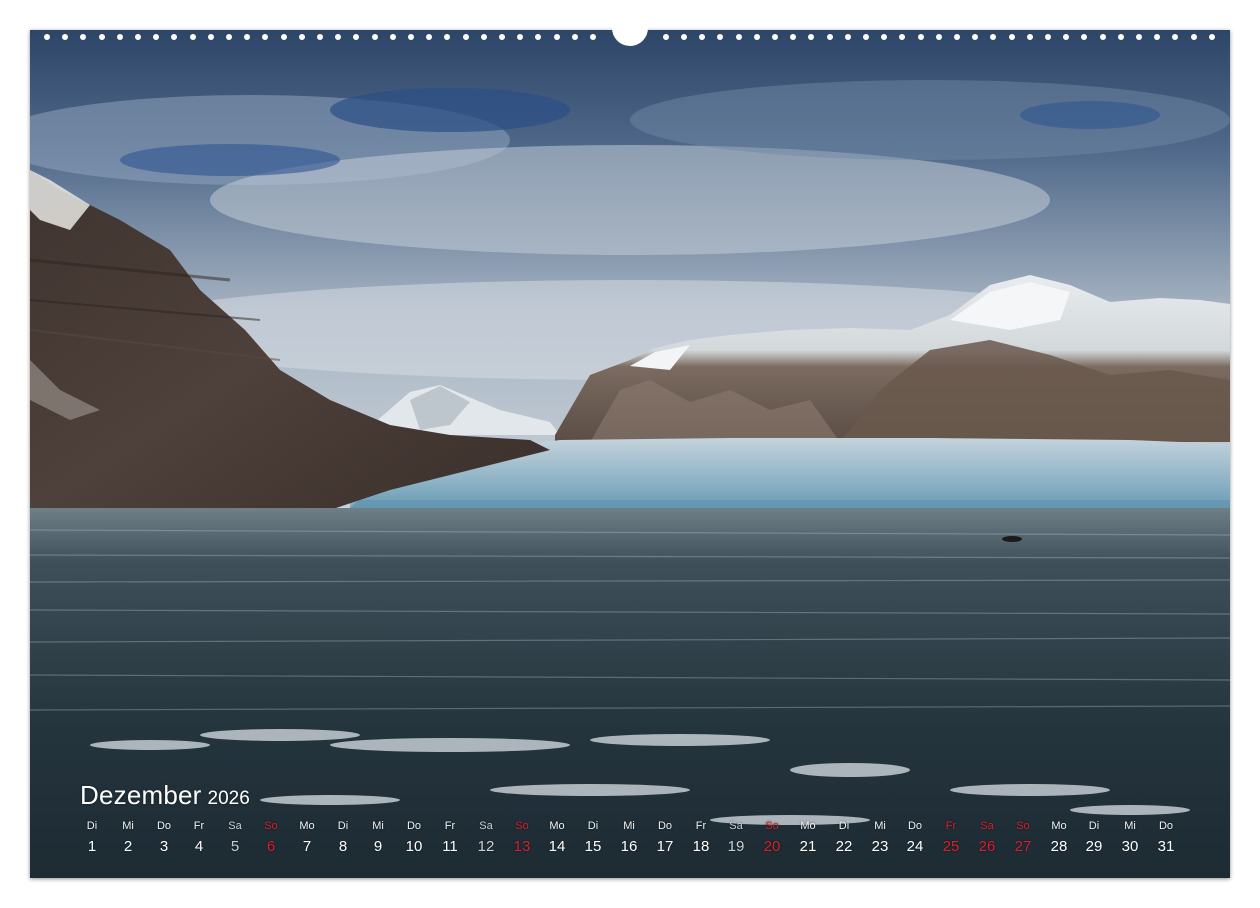 The height and width of the screenshot is (908, 1260). What do you see at coordinates (414, 846) in the screenshot?
I see `day-number: 10` at bounding box center [414, 846].